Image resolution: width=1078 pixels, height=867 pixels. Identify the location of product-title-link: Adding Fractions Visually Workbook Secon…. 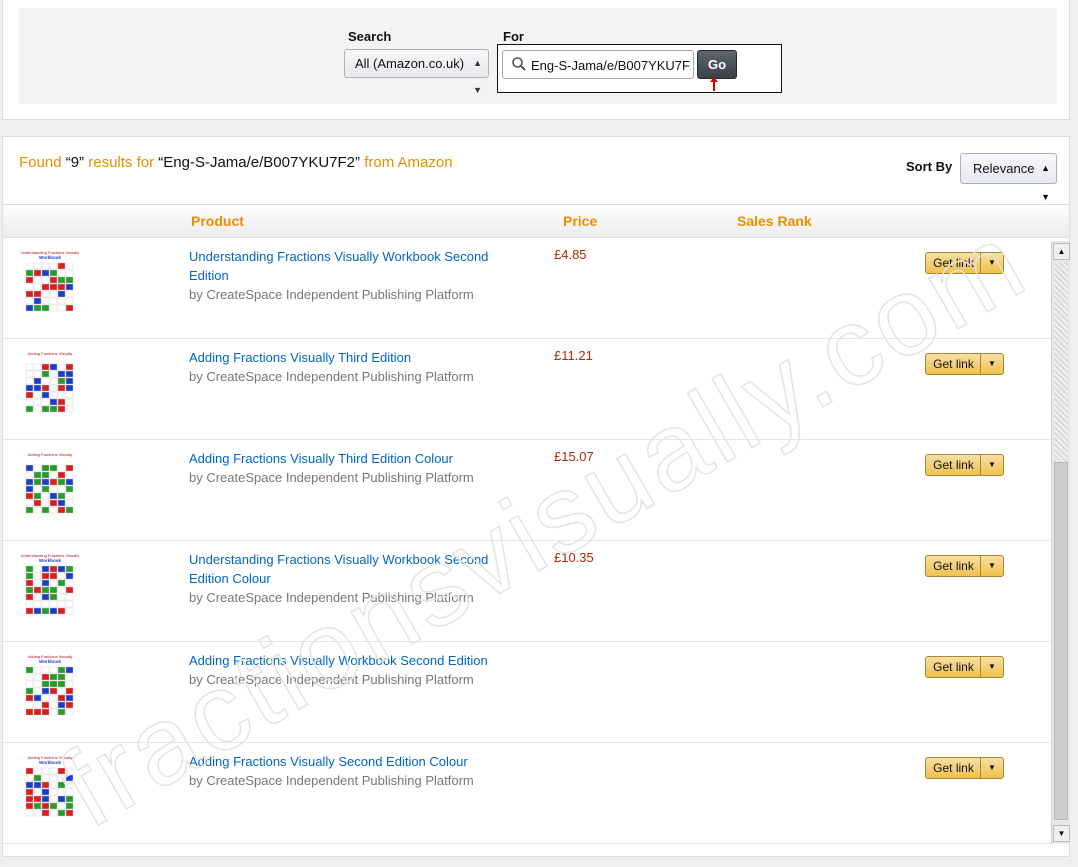
(338, 660).